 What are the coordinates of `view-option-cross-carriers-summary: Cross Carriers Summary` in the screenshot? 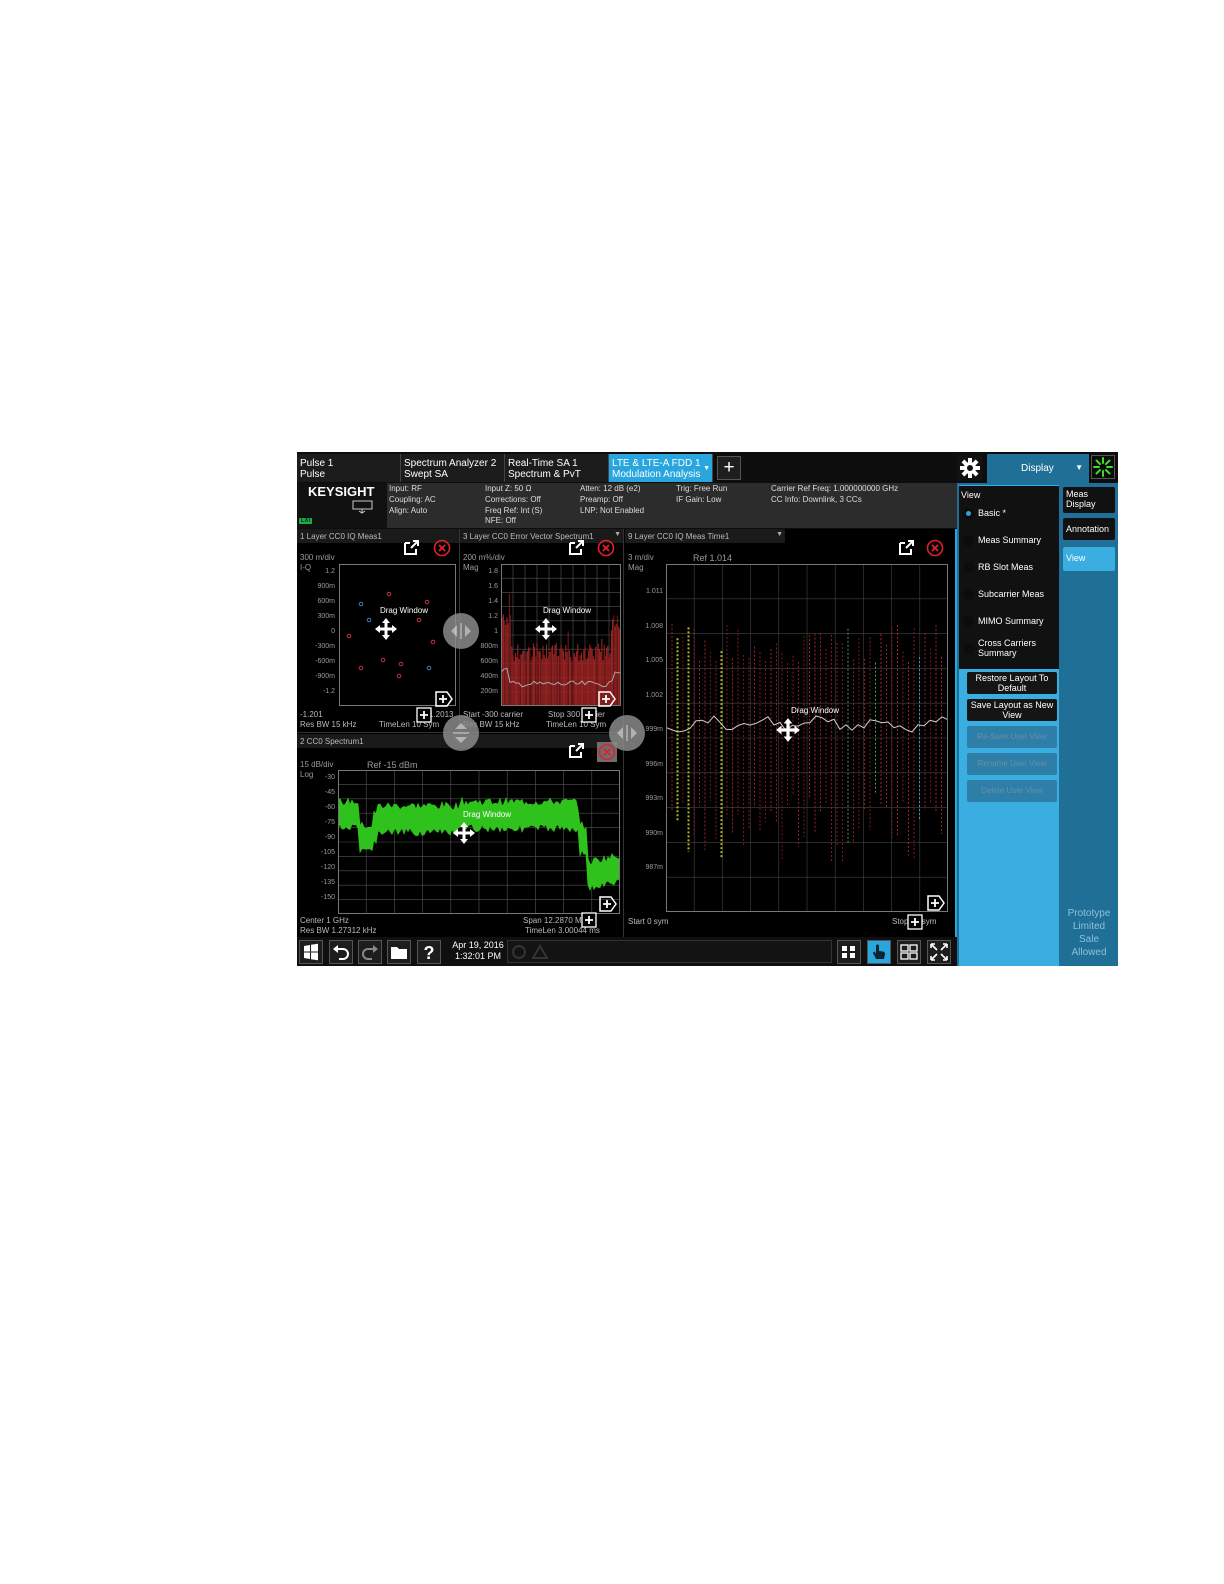 It's located at (1009, 649).